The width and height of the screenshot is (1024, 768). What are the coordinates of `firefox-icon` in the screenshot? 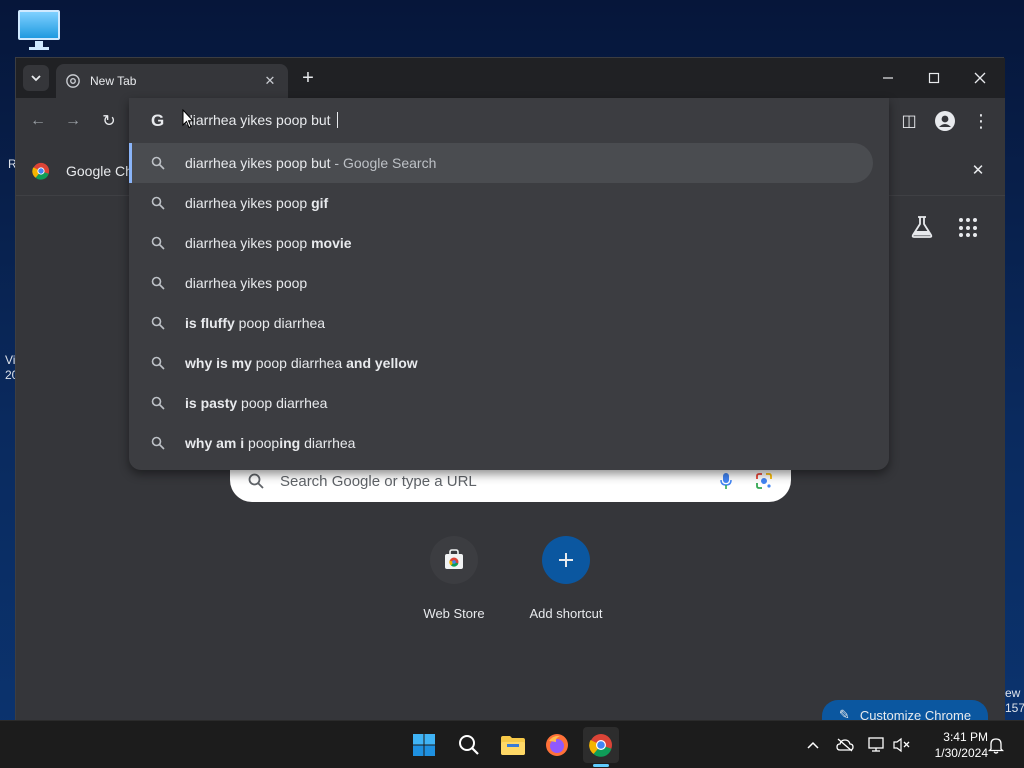 It's located at (557, 745).